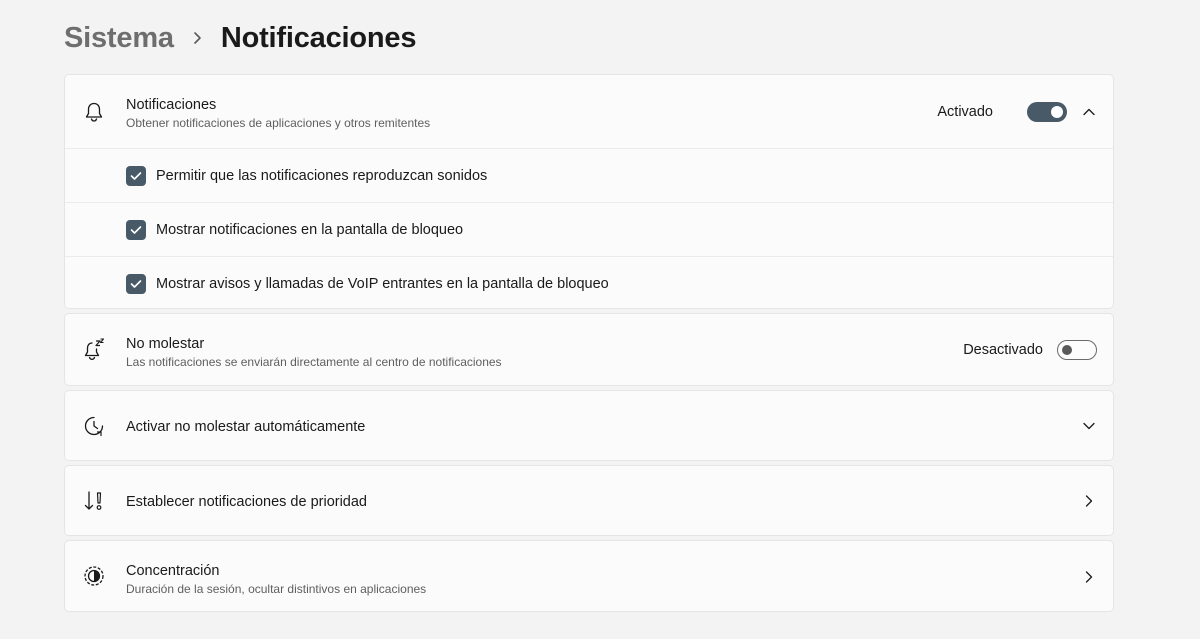  What do you see at coordinates (165, 344) in the screenshot?
I see `dnd-title: No molestar` at bounding box center [165, 344].